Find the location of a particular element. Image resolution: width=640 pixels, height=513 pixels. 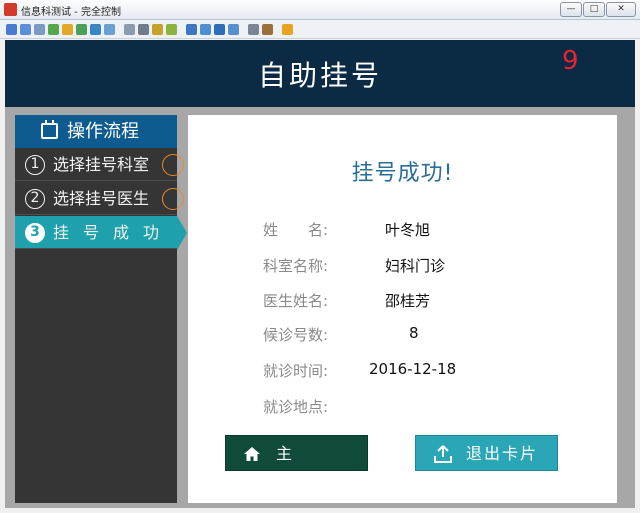

field-label: 就诊时间: is located at coordinates (296, 371).